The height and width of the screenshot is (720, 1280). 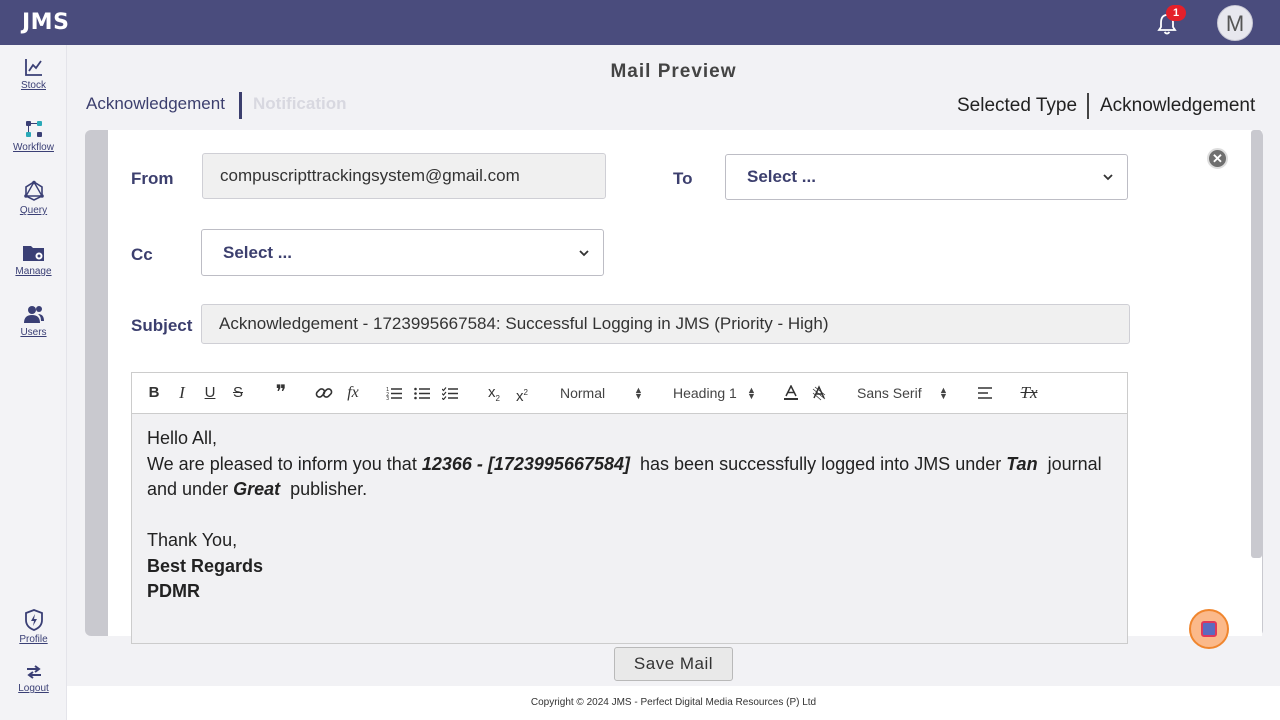 I want to click on app-logo: JMS, so click(x=45, y=22).